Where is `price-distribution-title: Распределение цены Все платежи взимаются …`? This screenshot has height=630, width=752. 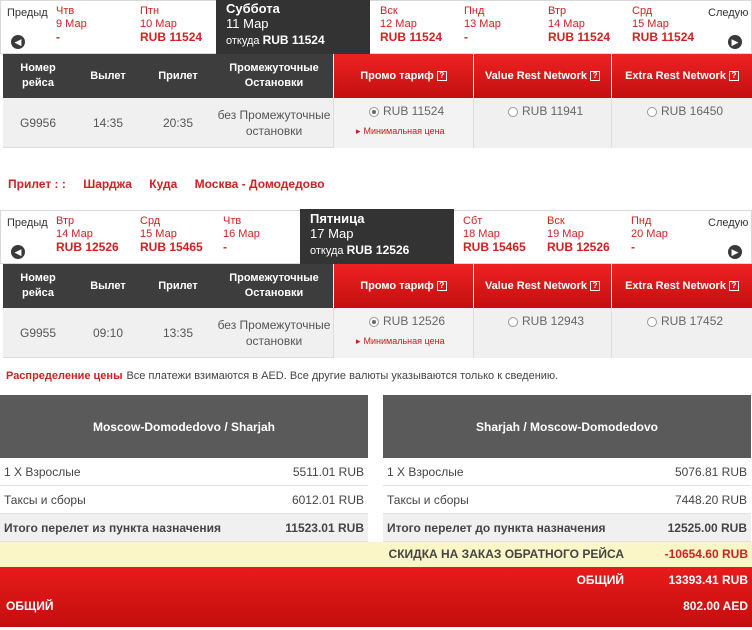 price-distribution-title: Распределение цены Все платежи взимаются … is located at coordinates (282, 376).